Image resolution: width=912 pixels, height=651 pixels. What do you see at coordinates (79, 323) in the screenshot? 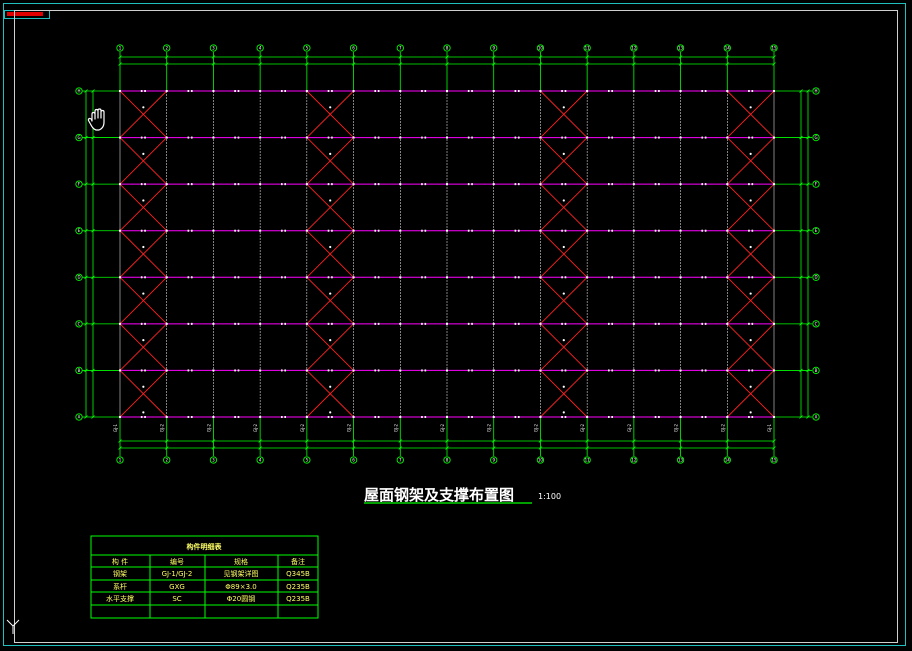
I see `row-axis-bubble-label: C` at bounding box center [79, 323].